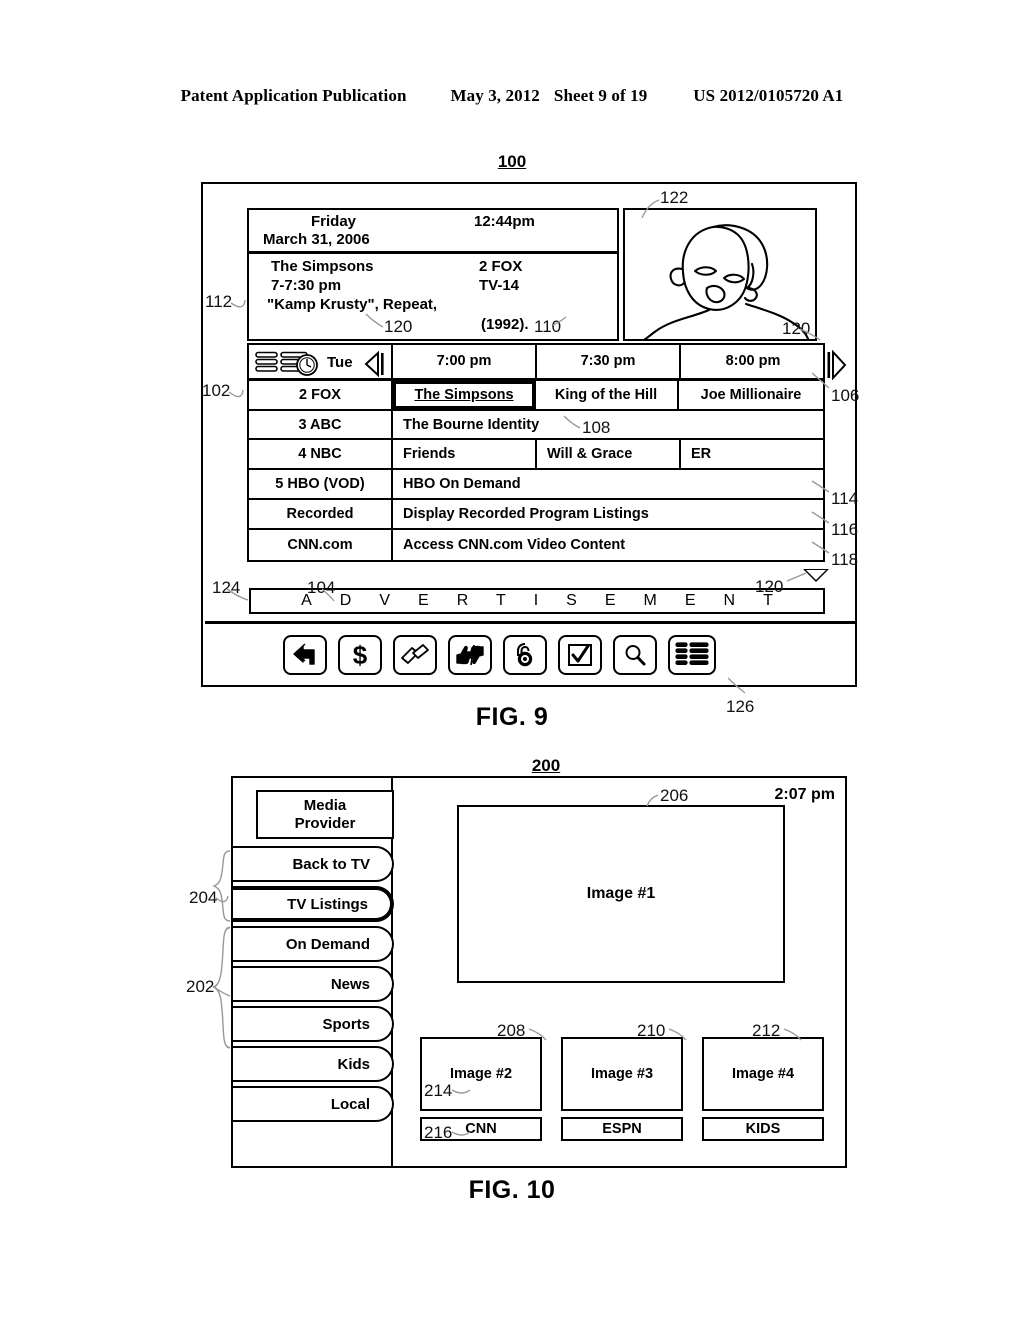 This screenshot has width=1024, height=1320. Describe the element at coordinates (305, 654) in the screenshot. I see `back-button` at that location.